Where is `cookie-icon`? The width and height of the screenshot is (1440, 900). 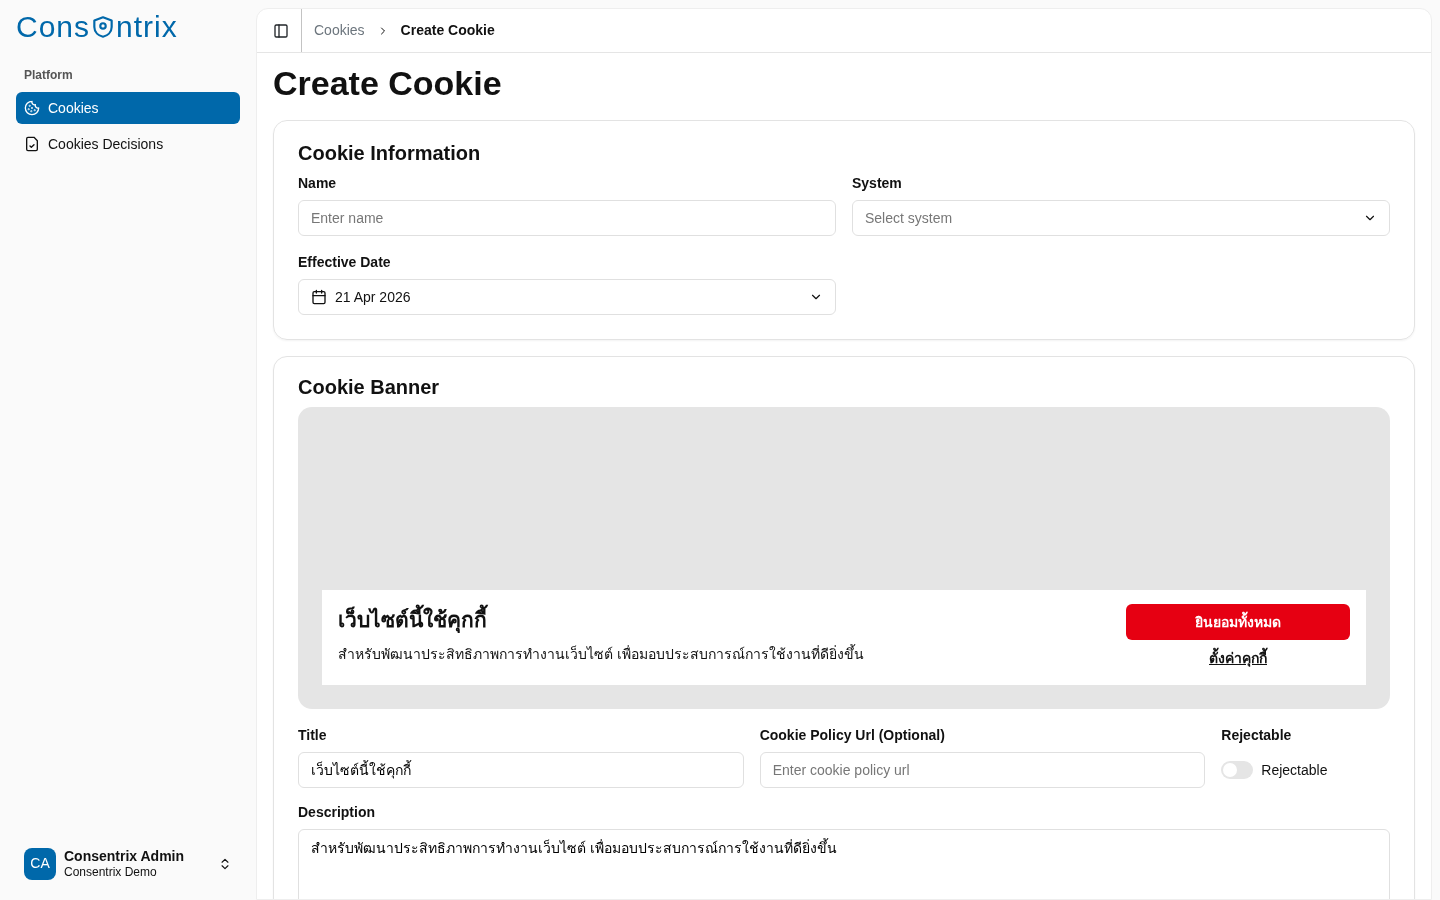 cookie-icon is located at coordinates (32, 108).